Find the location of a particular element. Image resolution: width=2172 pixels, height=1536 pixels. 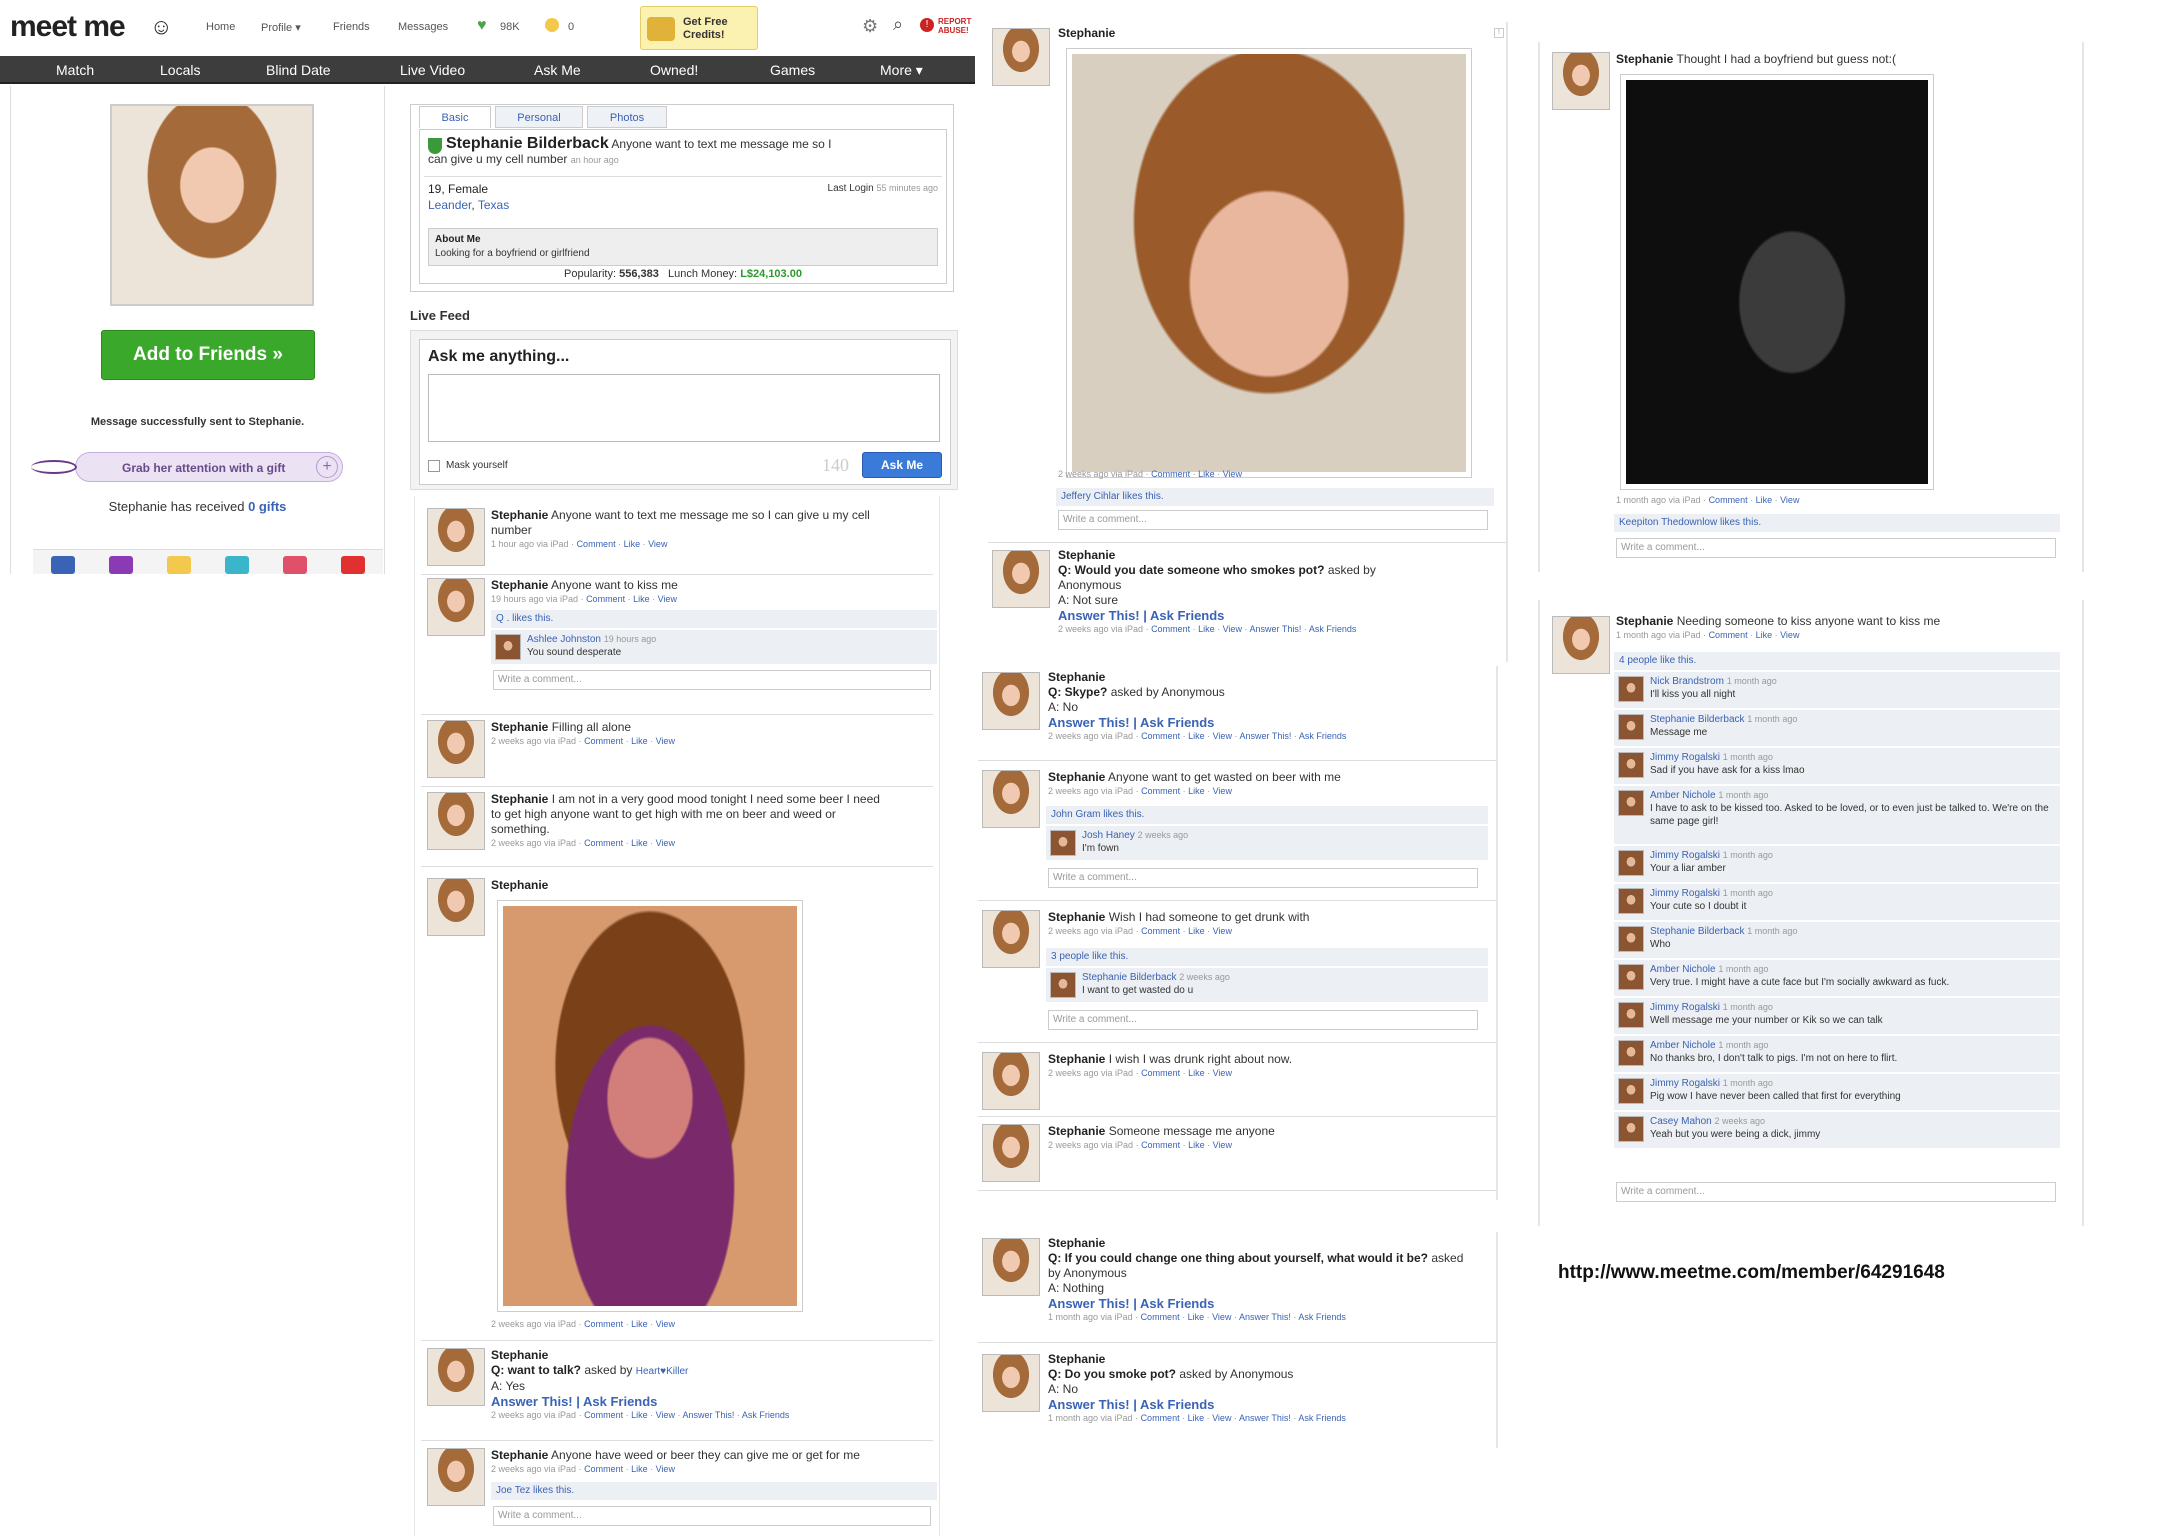

points-count: 98K is located at coordinates (510, 27).